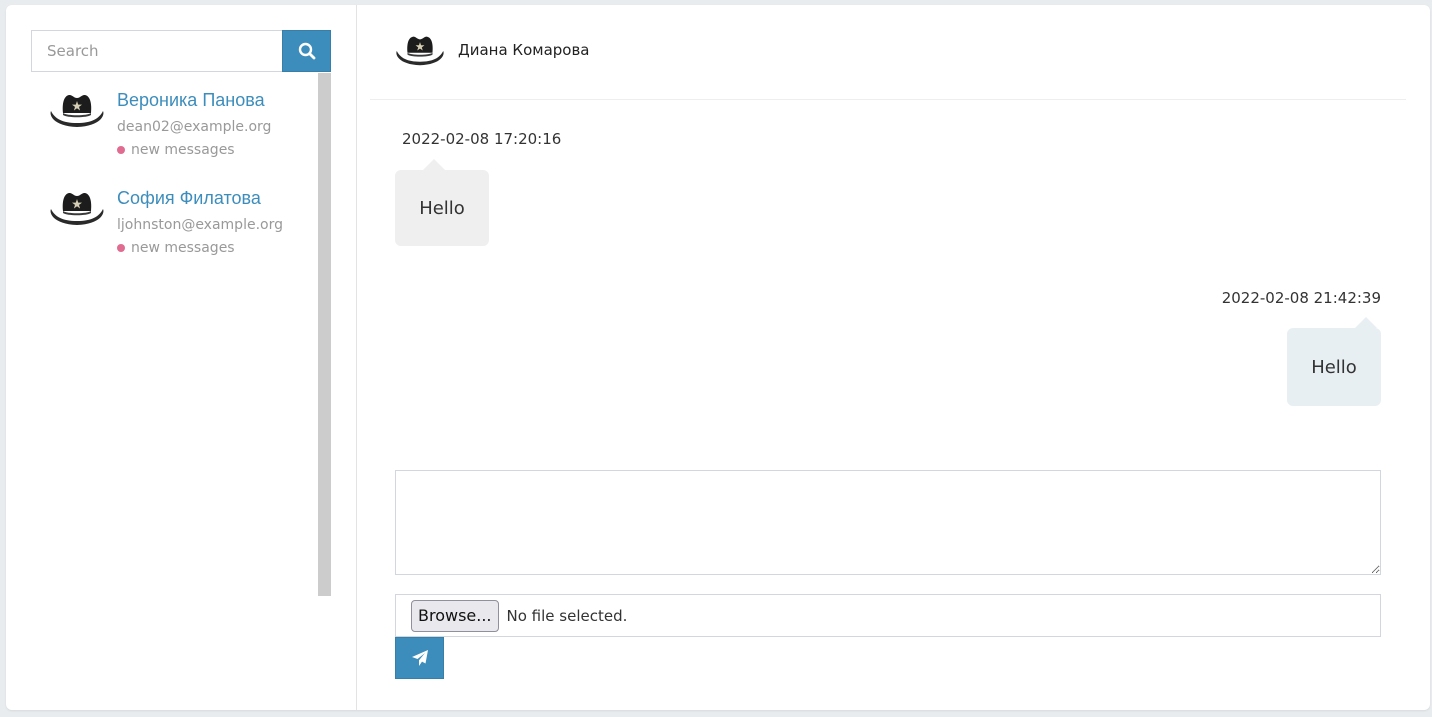 This screenshot has width=1432, height=717. I want to click on send-button, so click(419, 658).